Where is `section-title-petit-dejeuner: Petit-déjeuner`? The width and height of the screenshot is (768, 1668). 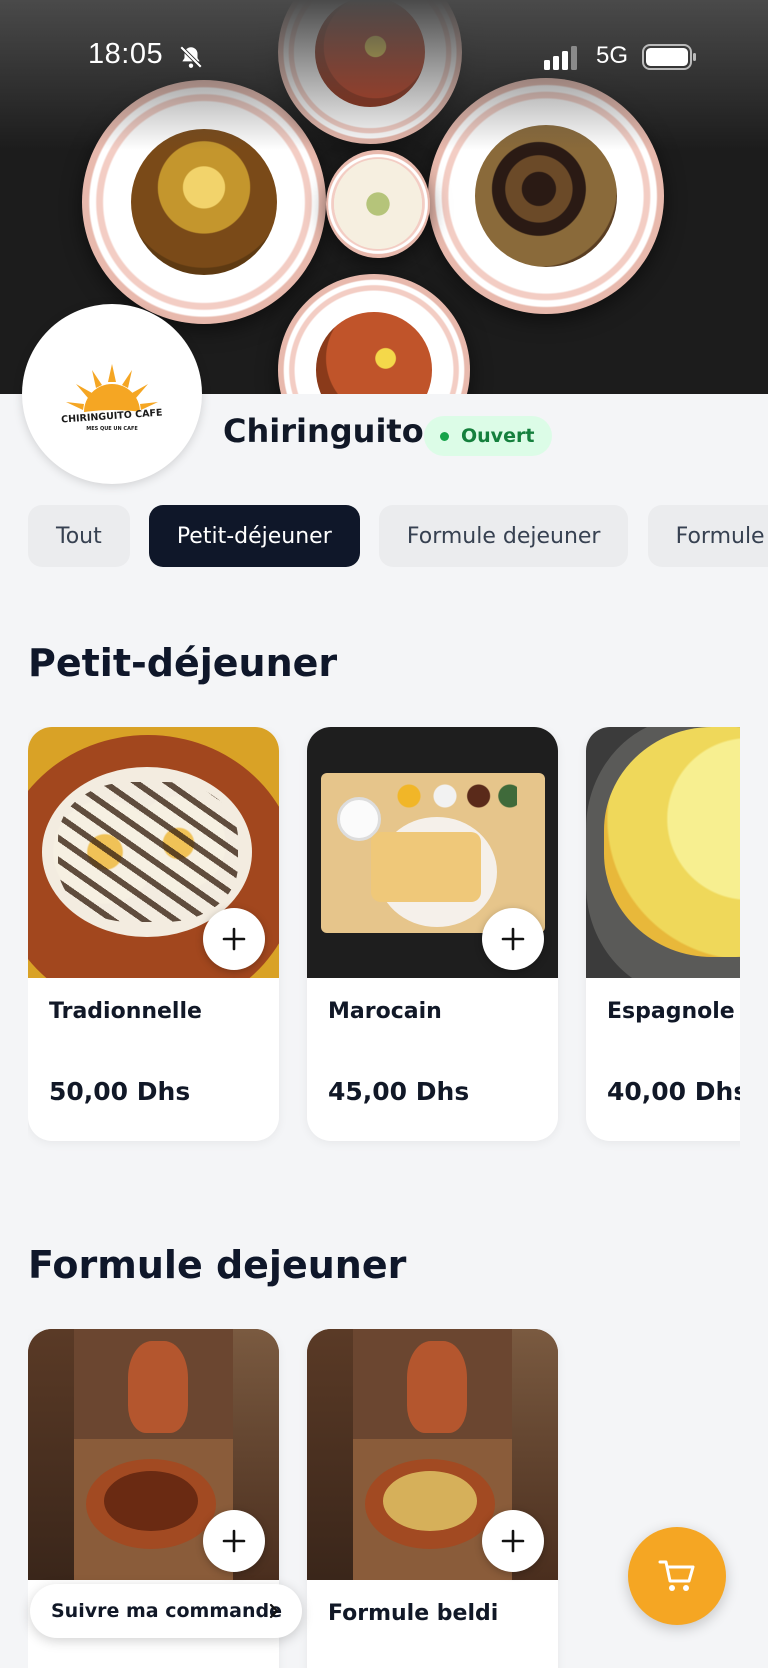 section-title-petit-dejeuner: Petit-déjeuner is located at coordinates (183, 663).